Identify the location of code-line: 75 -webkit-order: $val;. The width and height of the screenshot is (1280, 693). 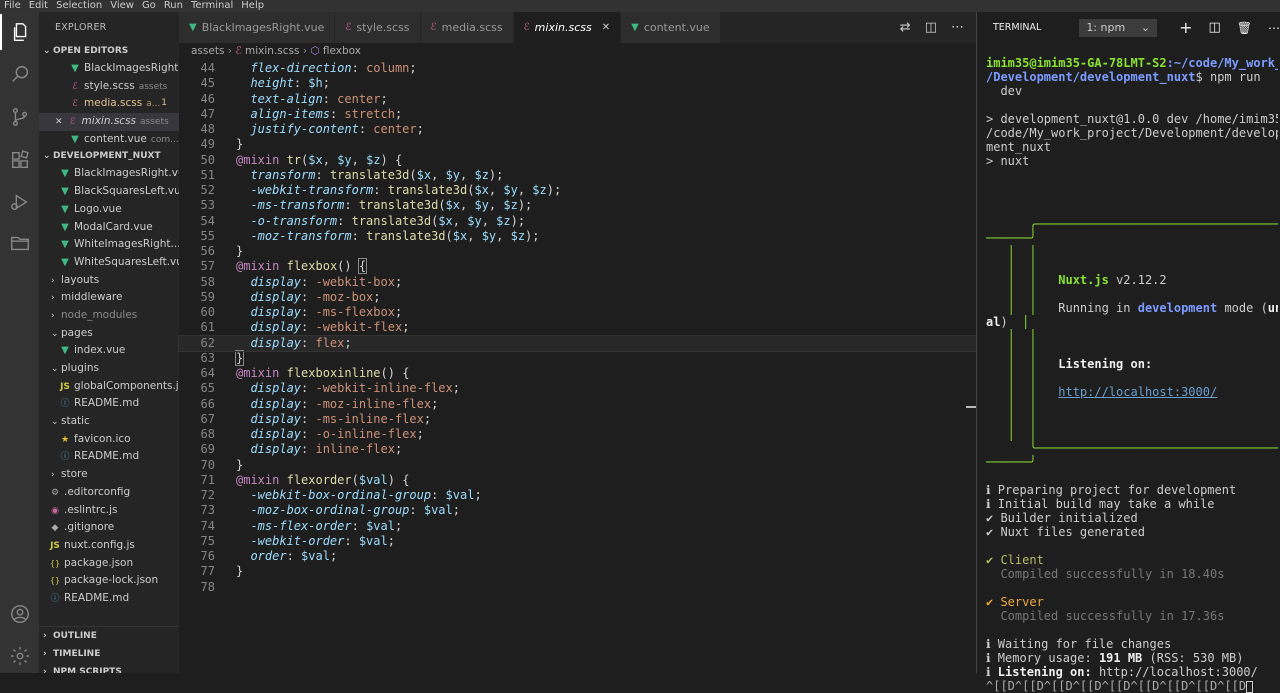
(577, 541).